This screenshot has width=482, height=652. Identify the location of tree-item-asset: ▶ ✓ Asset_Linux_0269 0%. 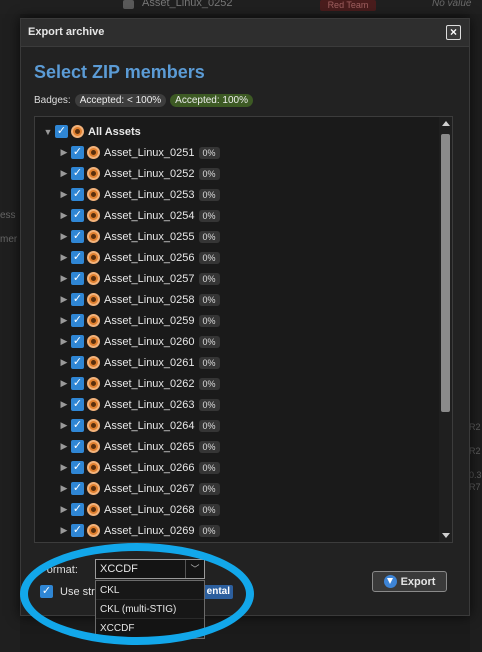
(139, 530).